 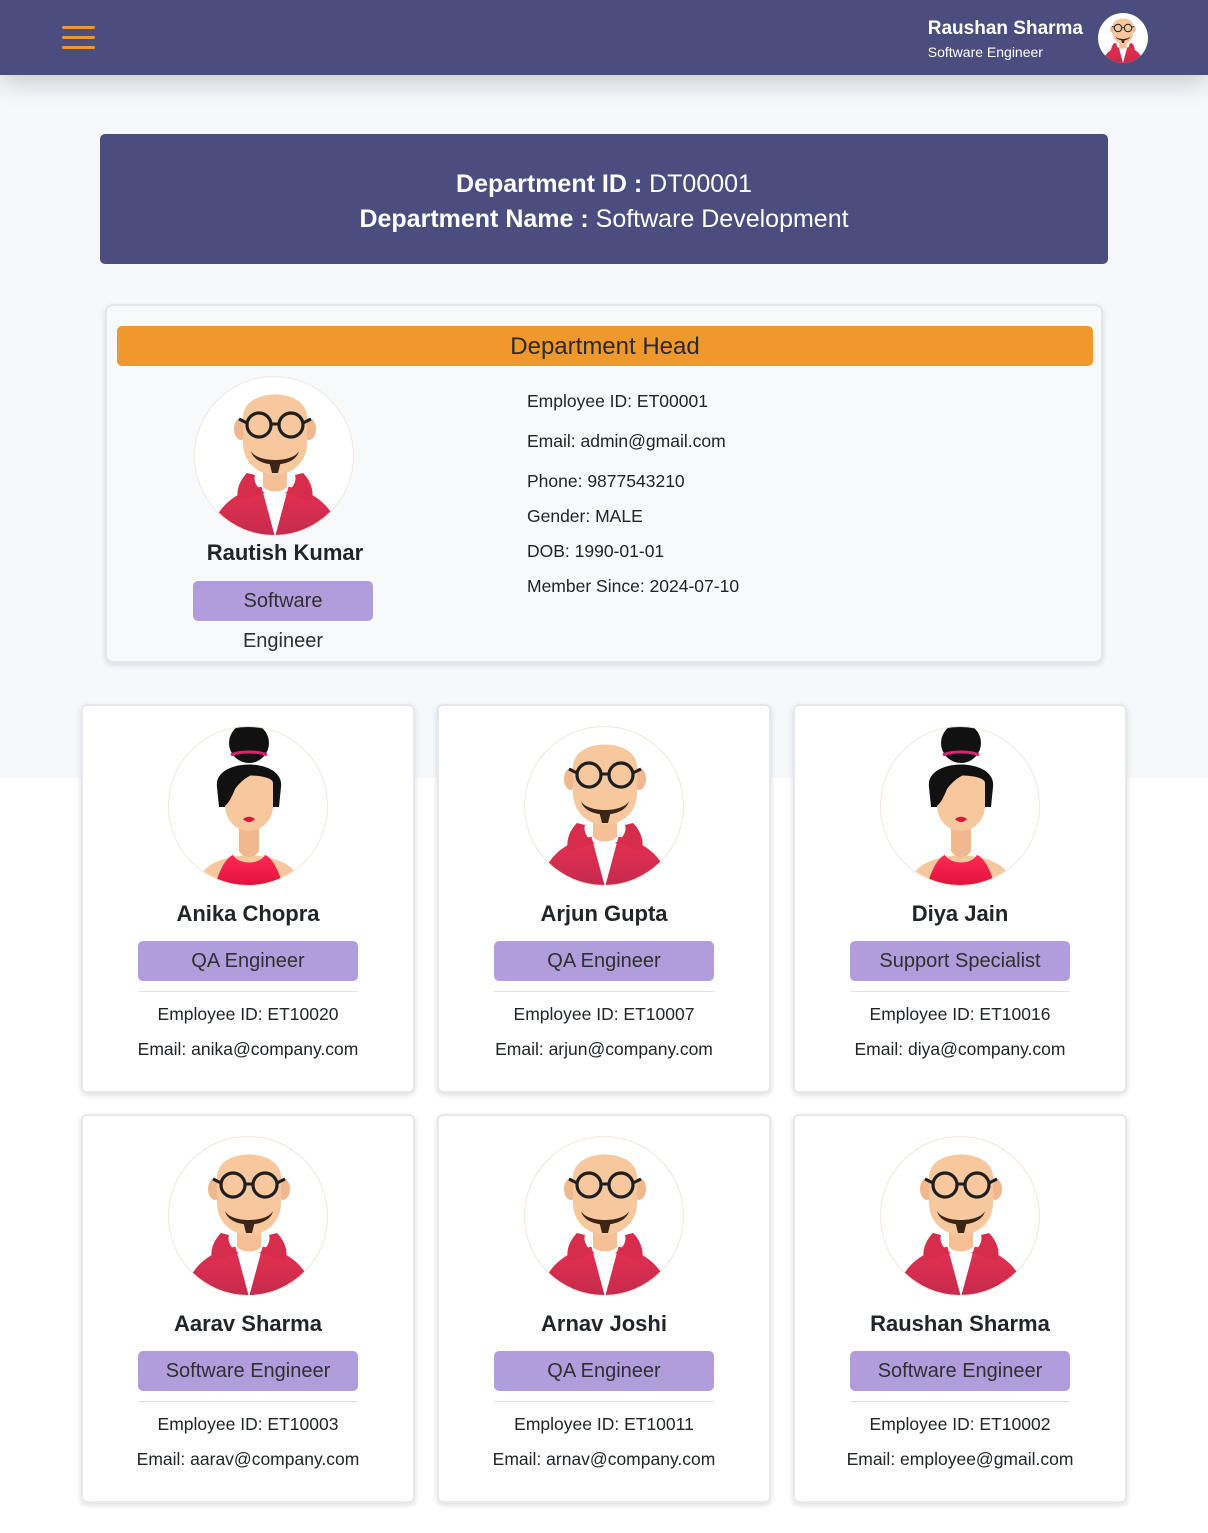 What do you see at coordinates (248, 1323) in the screenshot?
I see `employee-name: Aarav Sharma` at bounding box center [248, 1323].